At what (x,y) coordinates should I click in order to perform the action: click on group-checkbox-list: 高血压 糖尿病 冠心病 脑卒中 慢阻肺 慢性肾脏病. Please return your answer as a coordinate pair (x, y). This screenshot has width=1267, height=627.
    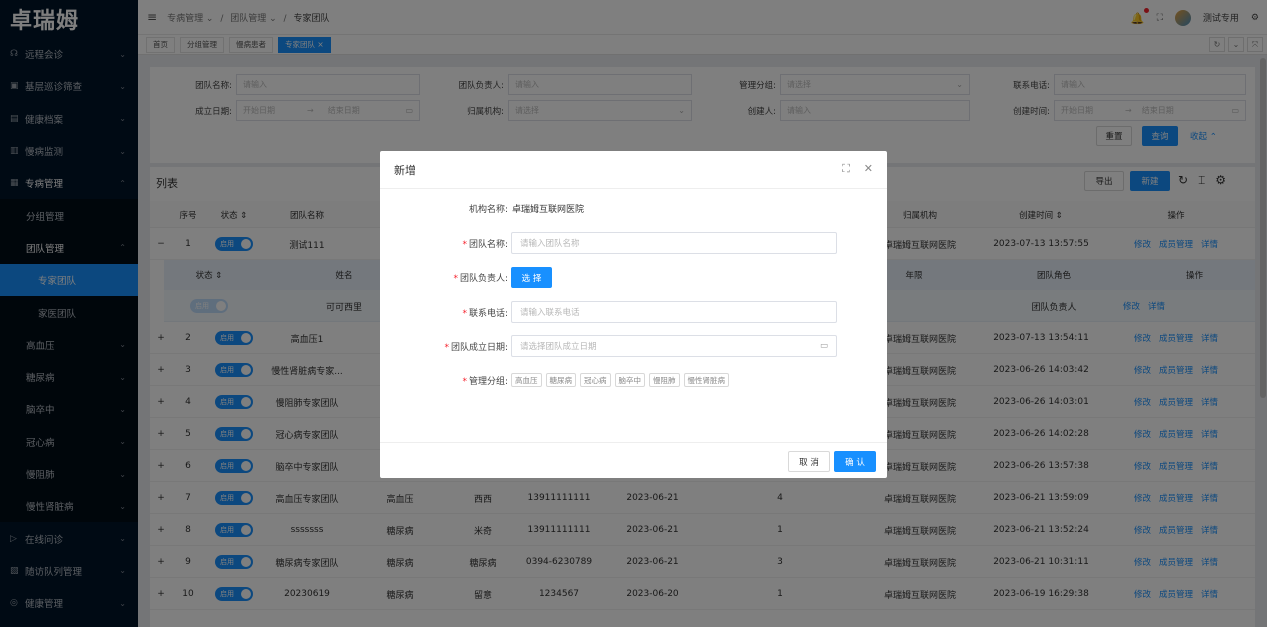
    Looking at the image, I should click on (622, 380).